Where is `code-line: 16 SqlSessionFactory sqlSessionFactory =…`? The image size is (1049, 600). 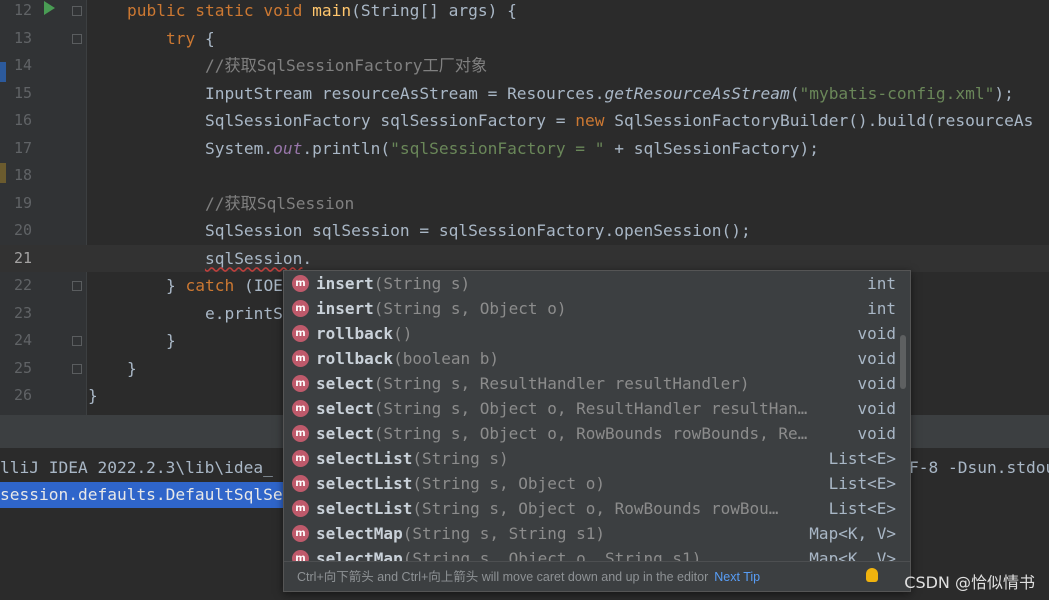
code-line: 16 SqlSessionFactory sqlSessionFactory =… is located at coordinates (524, 121).